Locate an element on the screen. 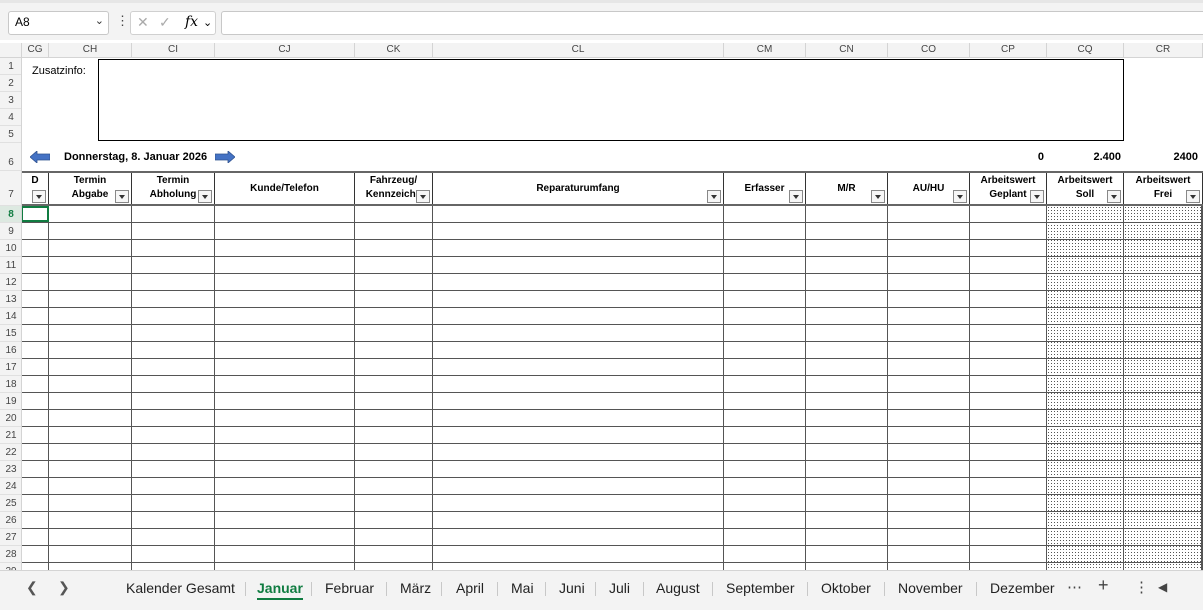 The width and height of the screenshot is (1203, 610). row-header: 2 is located at coordinates (10, 83).